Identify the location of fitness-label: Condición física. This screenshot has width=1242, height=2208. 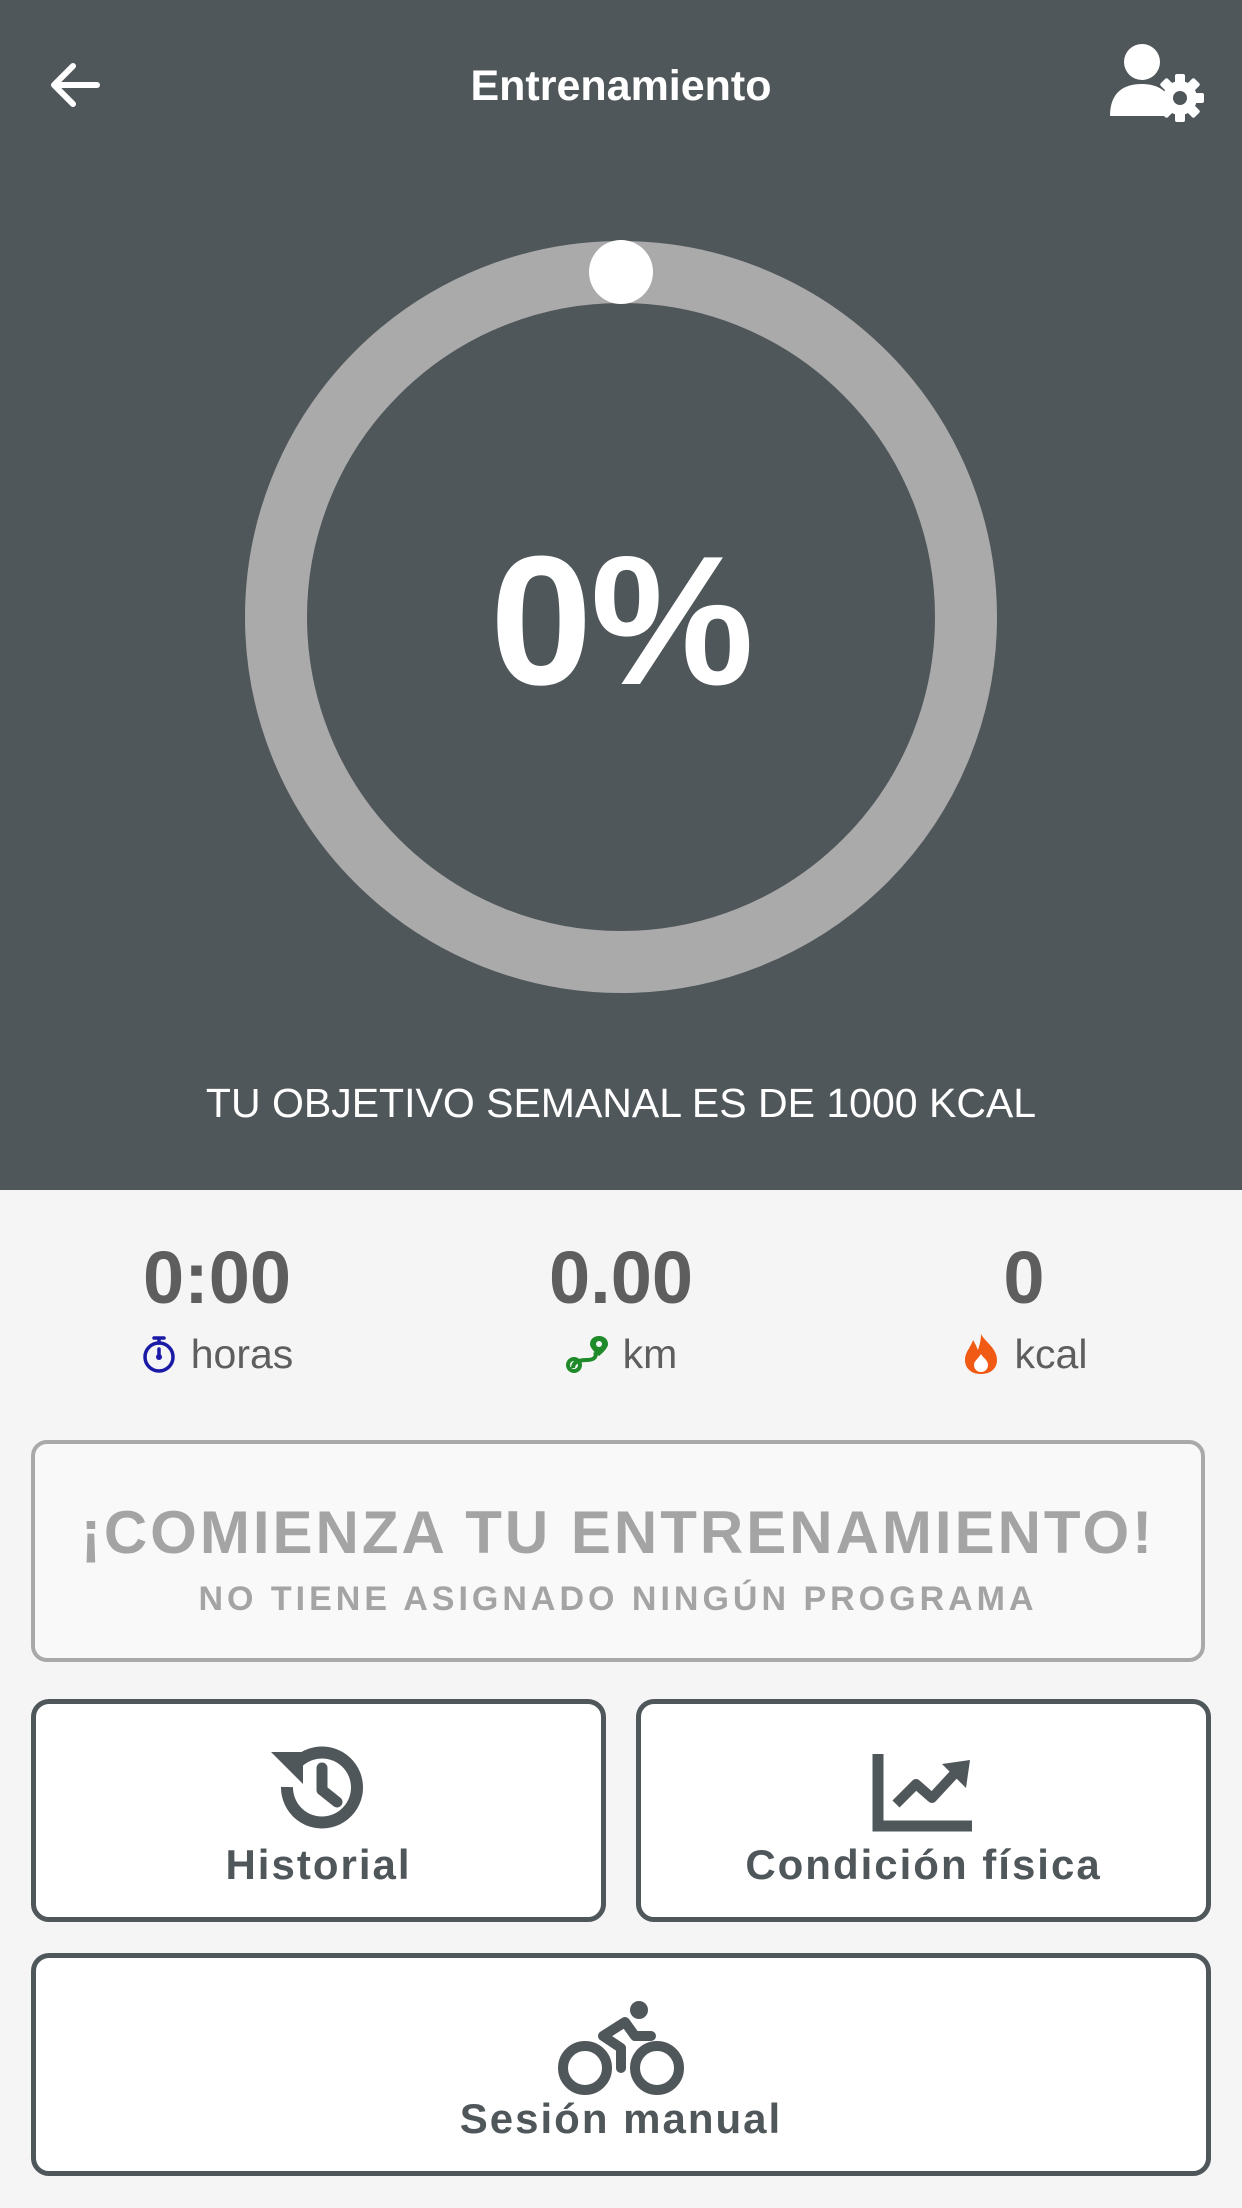
(923, 1864).